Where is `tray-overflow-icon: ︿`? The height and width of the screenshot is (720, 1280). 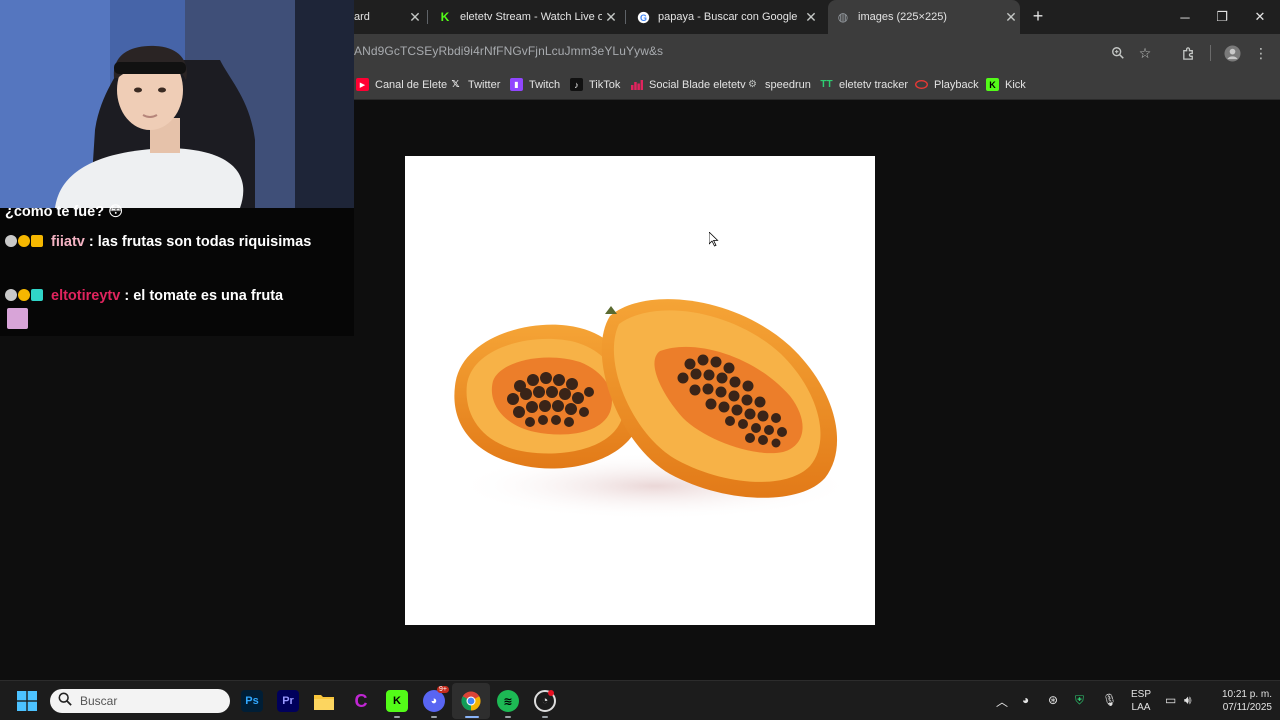
tray-overflow-icon: ︿ is located at coordinates (1002, 701).